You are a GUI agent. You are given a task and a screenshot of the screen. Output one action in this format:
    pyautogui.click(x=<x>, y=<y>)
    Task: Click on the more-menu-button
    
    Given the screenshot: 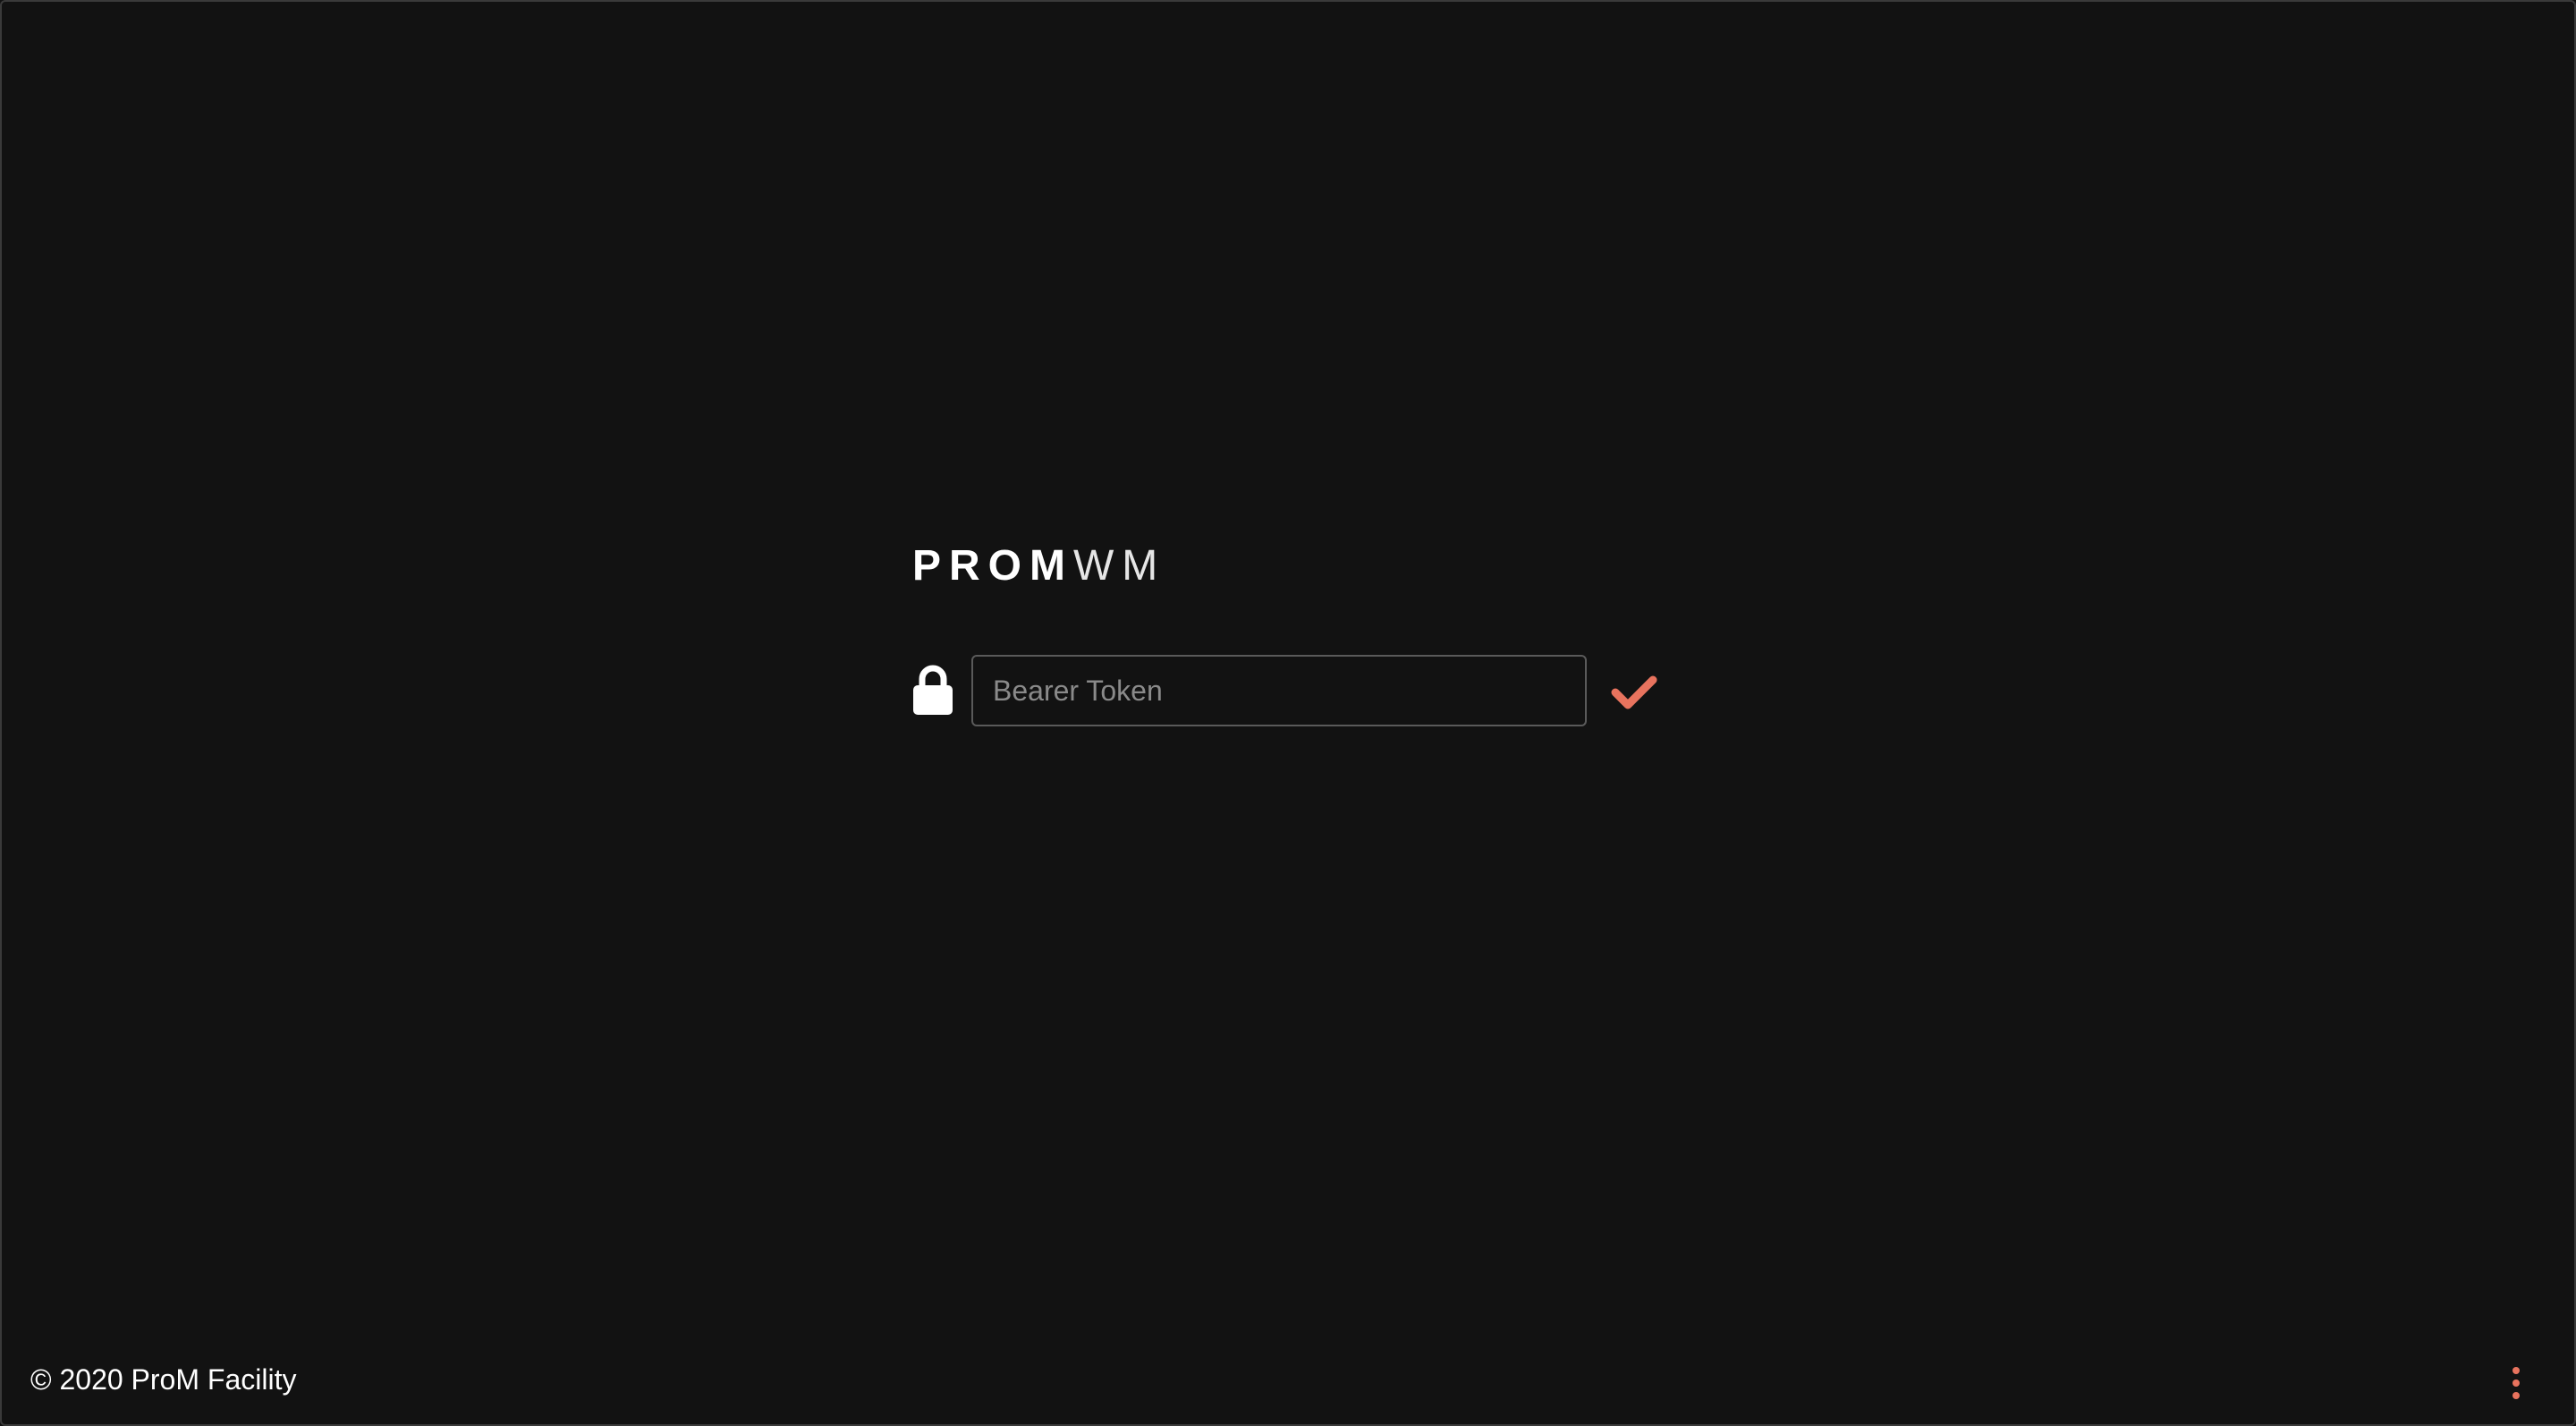 What is the action you would take?
    pyautogui.click(x=2516, y=1383)
    